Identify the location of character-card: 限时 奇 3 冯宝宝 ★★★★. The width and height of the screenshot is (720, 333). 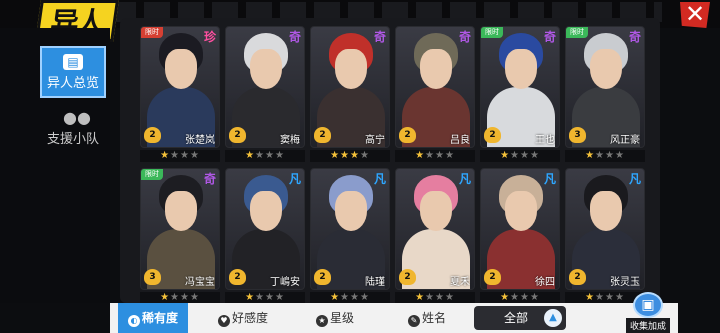
(180, 237).